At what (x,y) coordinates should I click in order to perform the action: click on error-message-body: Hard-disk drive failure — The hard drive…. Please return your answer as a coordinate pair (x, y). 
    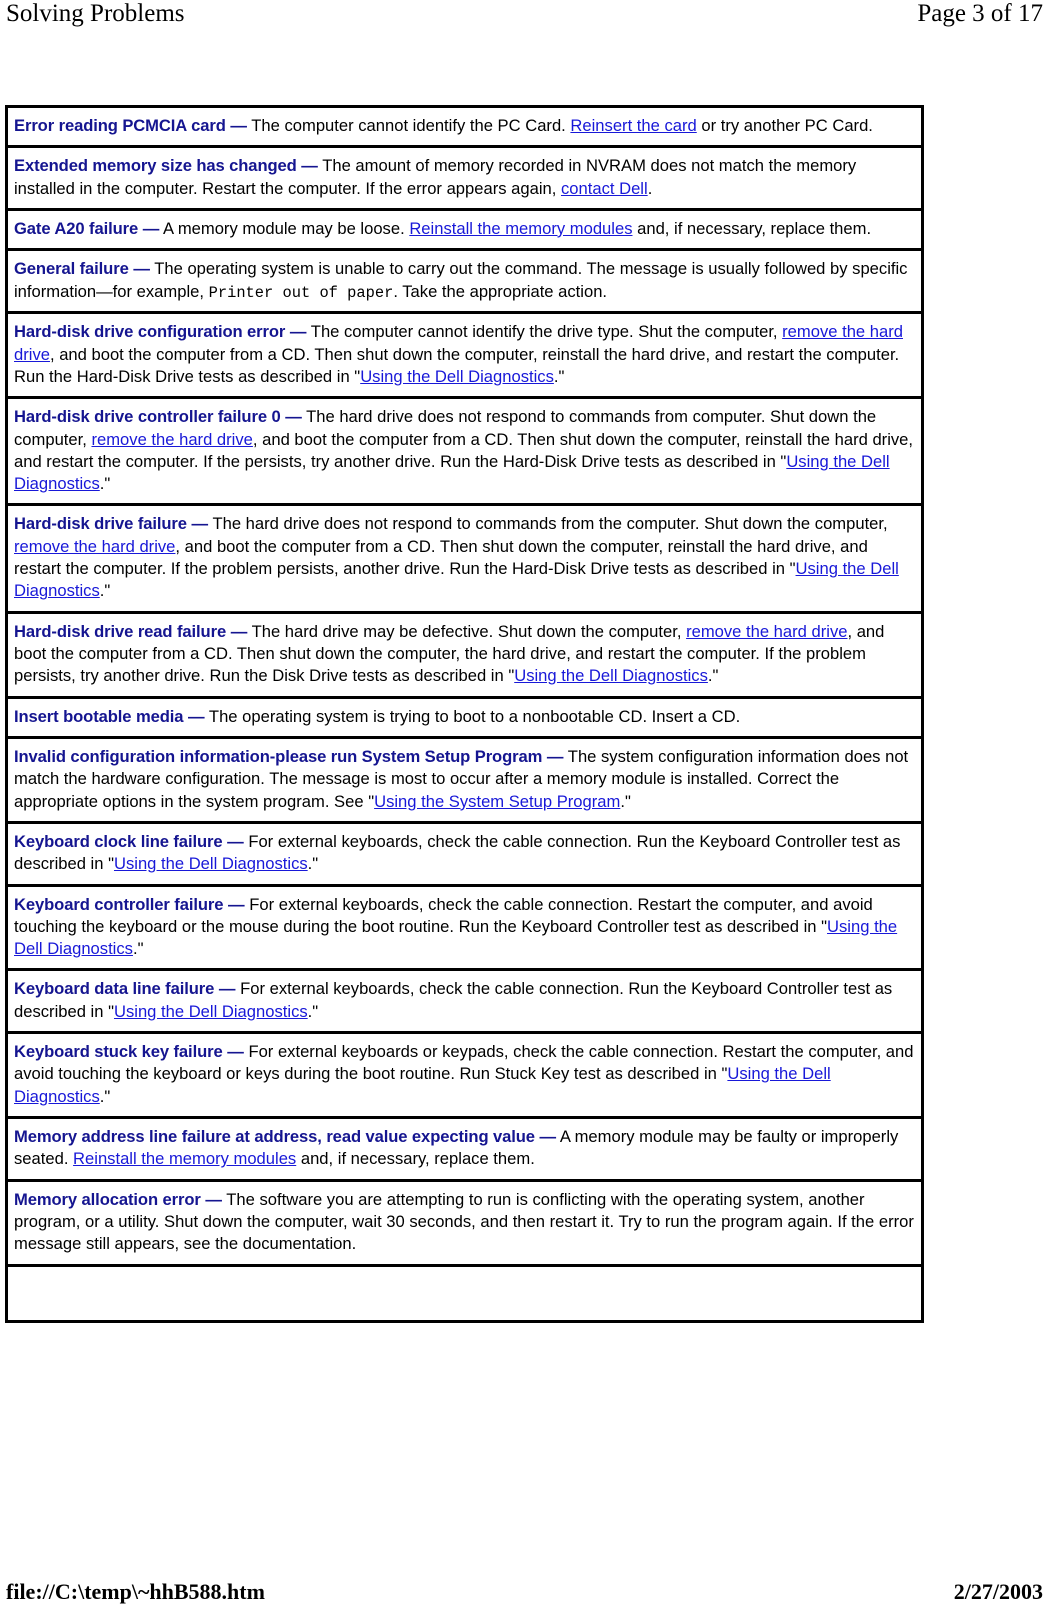
    Looking at the image, I should click on (464, 557).